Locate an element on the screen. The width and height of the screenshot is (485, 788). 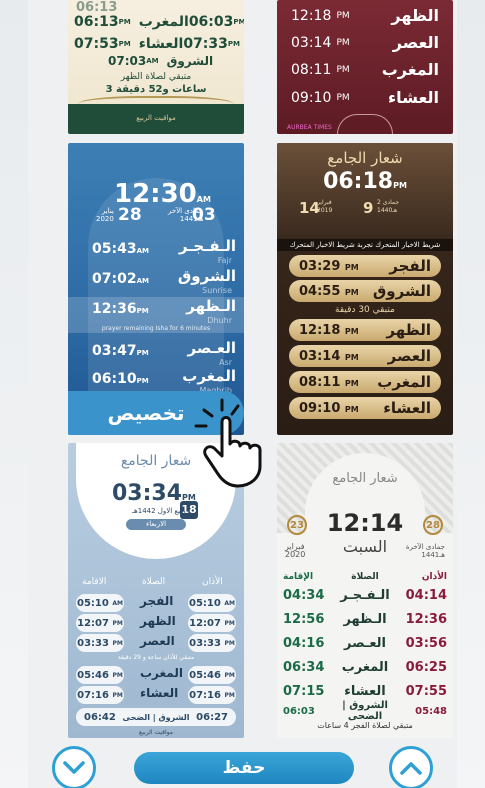
hijri-day: 03 is located at coordinates (204, 215).